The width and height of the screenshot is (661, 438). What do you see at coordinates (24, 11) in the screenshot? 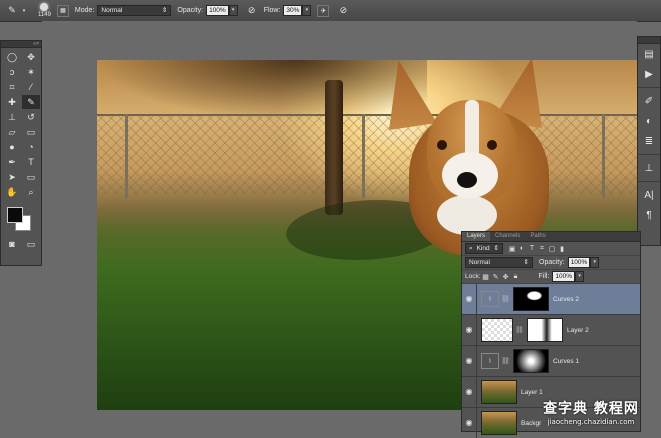
I see `dropdown-arrow-icon: ▾` at bounding box center [24, 11].